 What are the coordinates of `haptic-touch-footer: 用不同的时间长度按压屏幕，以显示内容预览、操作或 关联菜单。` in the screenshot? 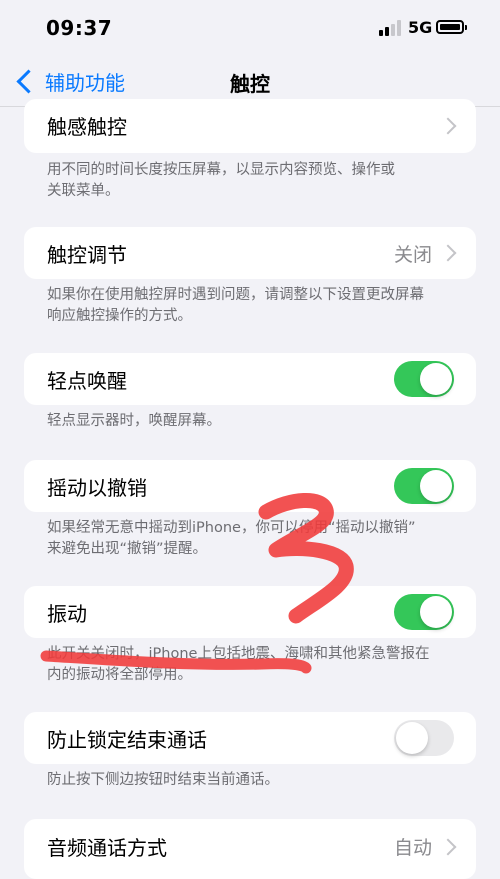 It's located at (221, 180).